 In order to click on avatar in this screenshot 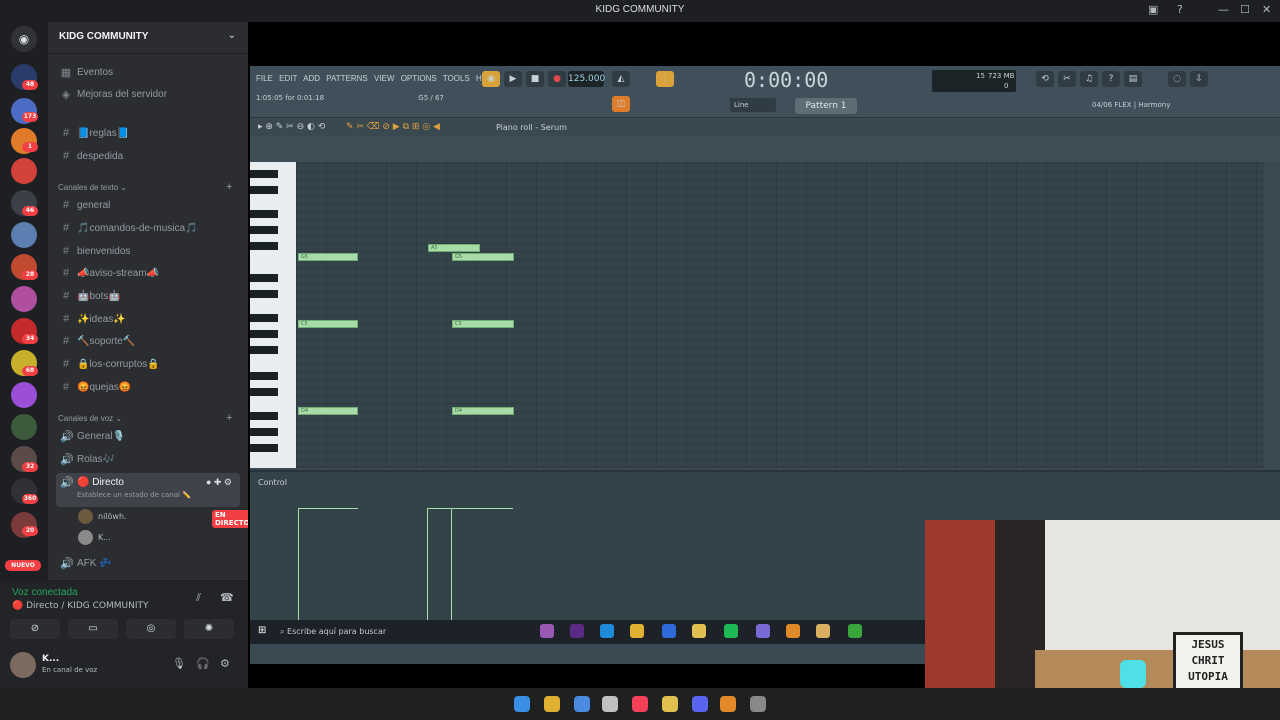, I will do `click(23, 665)`.